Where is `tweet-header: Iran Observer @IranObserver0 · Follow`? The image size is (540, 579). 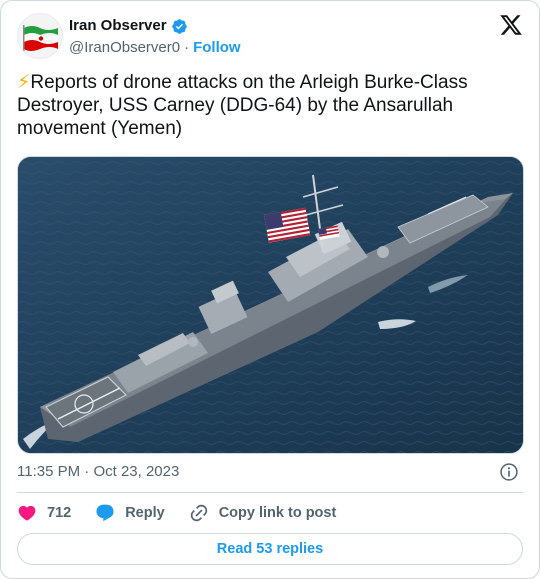
tweet-header: Iran Observer @IranObserver0 · Follow is located at coordinates (270, 37).